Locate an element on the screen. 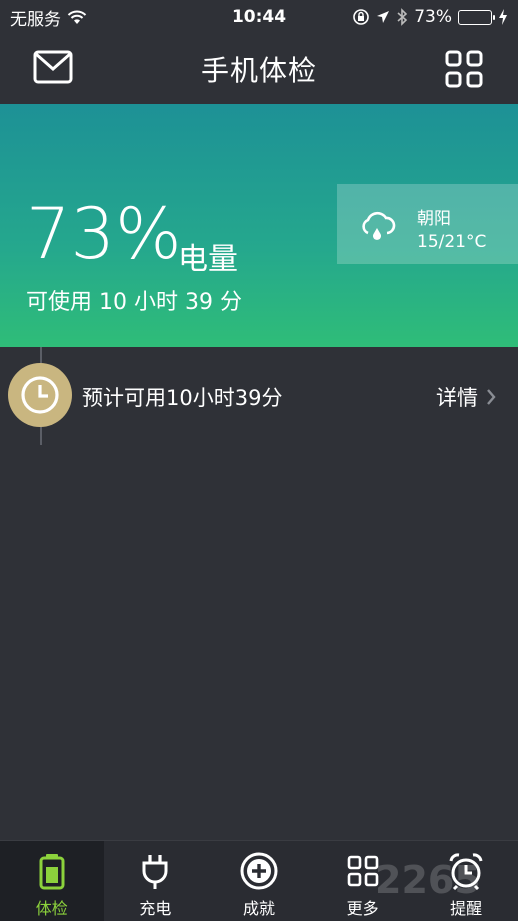 This screenshot has height=921, width=518. detail-label: 详情 is located at coordinates (457, 398).